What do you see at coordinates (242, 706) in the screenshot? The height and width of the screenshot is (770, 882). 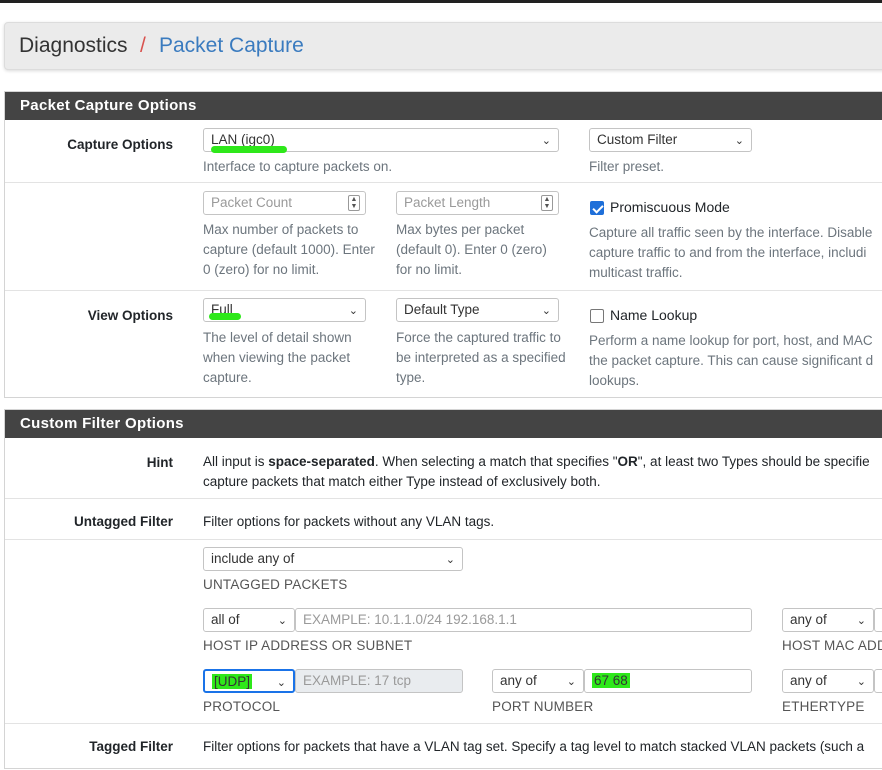 I see `protocol-caption: PROTOCOL` at bounding box center [242, 706].